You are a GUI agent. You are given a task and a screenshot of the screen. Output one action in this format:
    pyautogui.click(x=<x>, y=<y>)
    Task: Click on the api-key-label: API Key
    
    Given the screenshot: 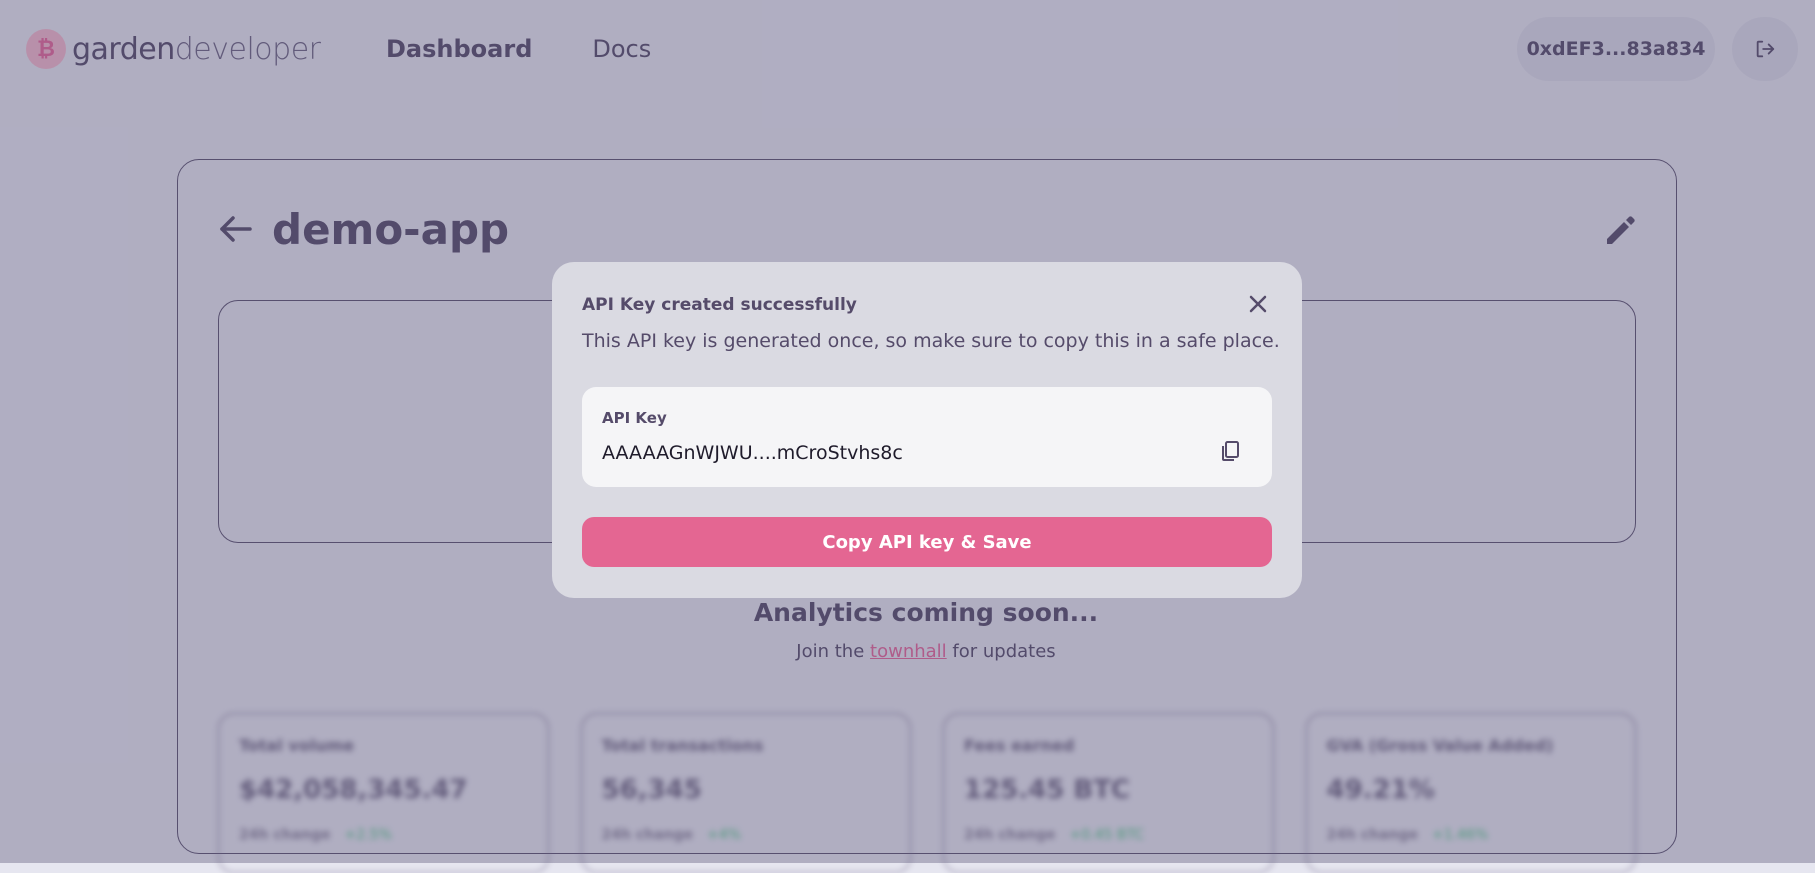 What is the action you would take?
    pyautogui.click(x=634, y=418)
    